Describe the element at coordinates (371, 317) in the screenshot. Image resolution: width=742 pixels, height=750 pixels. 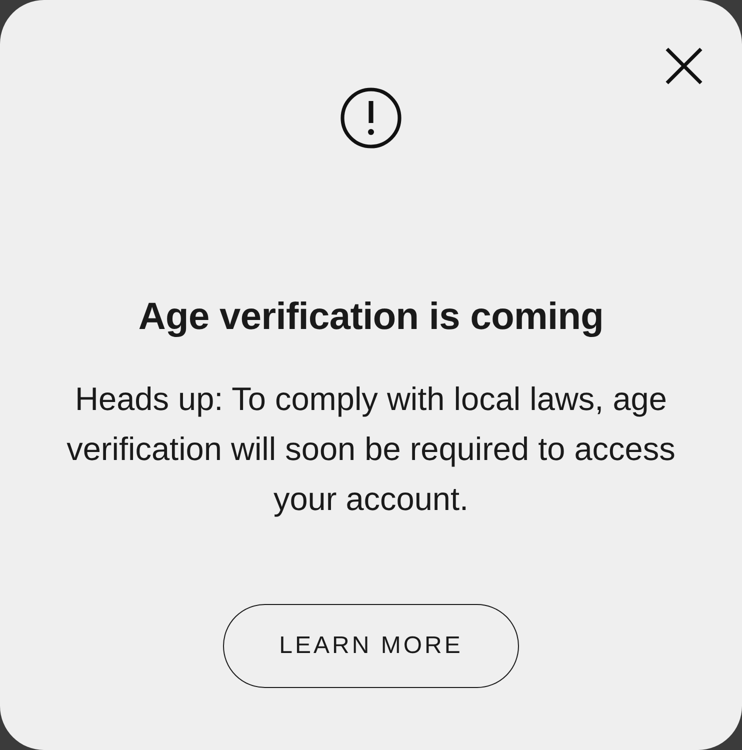
I see `dialog-title: Age verification is coming` at that location.